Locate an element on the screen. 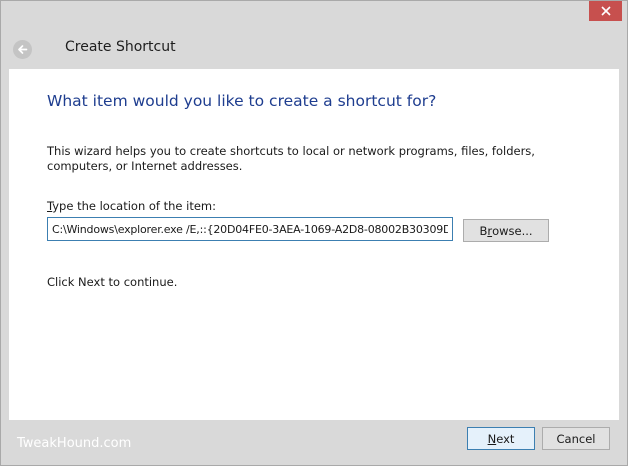  back-button is located at coordinates (22, 49).